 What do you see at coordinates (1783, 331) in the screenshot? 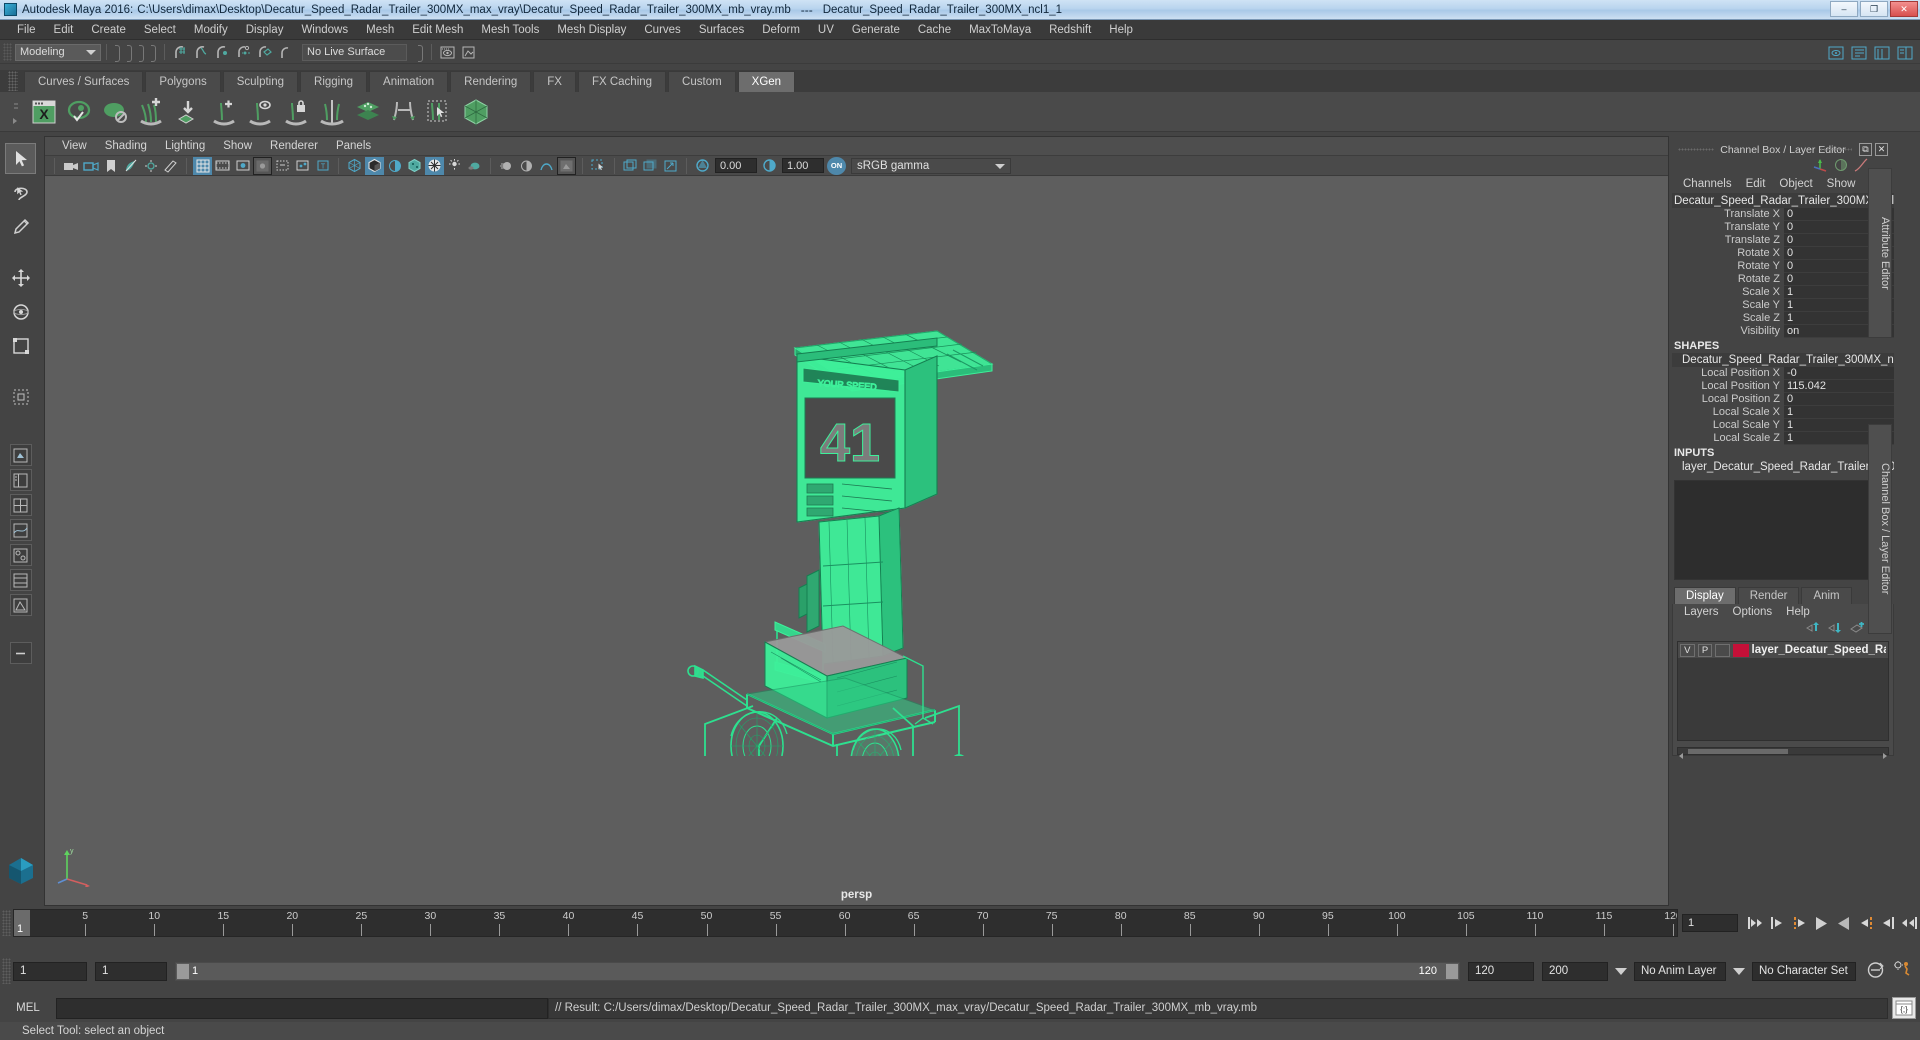
I see `channel-attr-row: Visibility on` at bounding box center [1783, 331].